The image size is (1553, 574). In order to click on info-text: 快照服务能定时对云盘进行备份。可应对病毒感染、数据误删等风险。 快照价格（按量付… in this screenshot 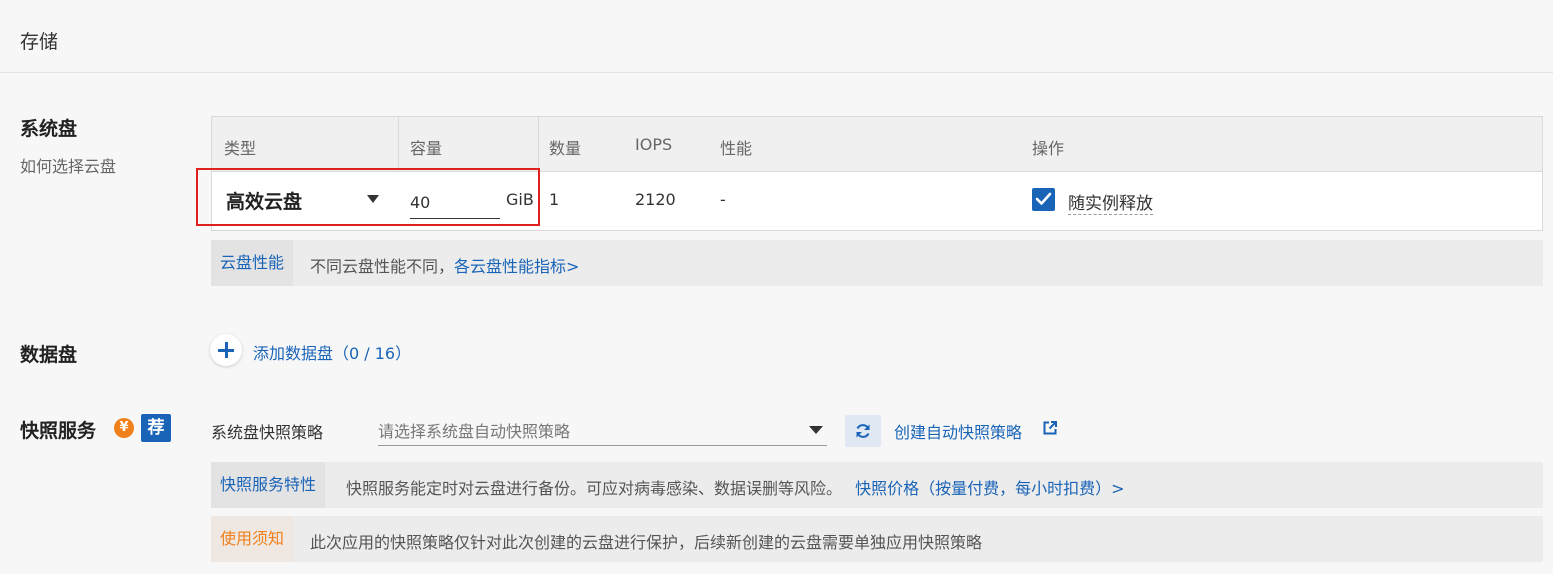, I will do `click(735, 487)`.